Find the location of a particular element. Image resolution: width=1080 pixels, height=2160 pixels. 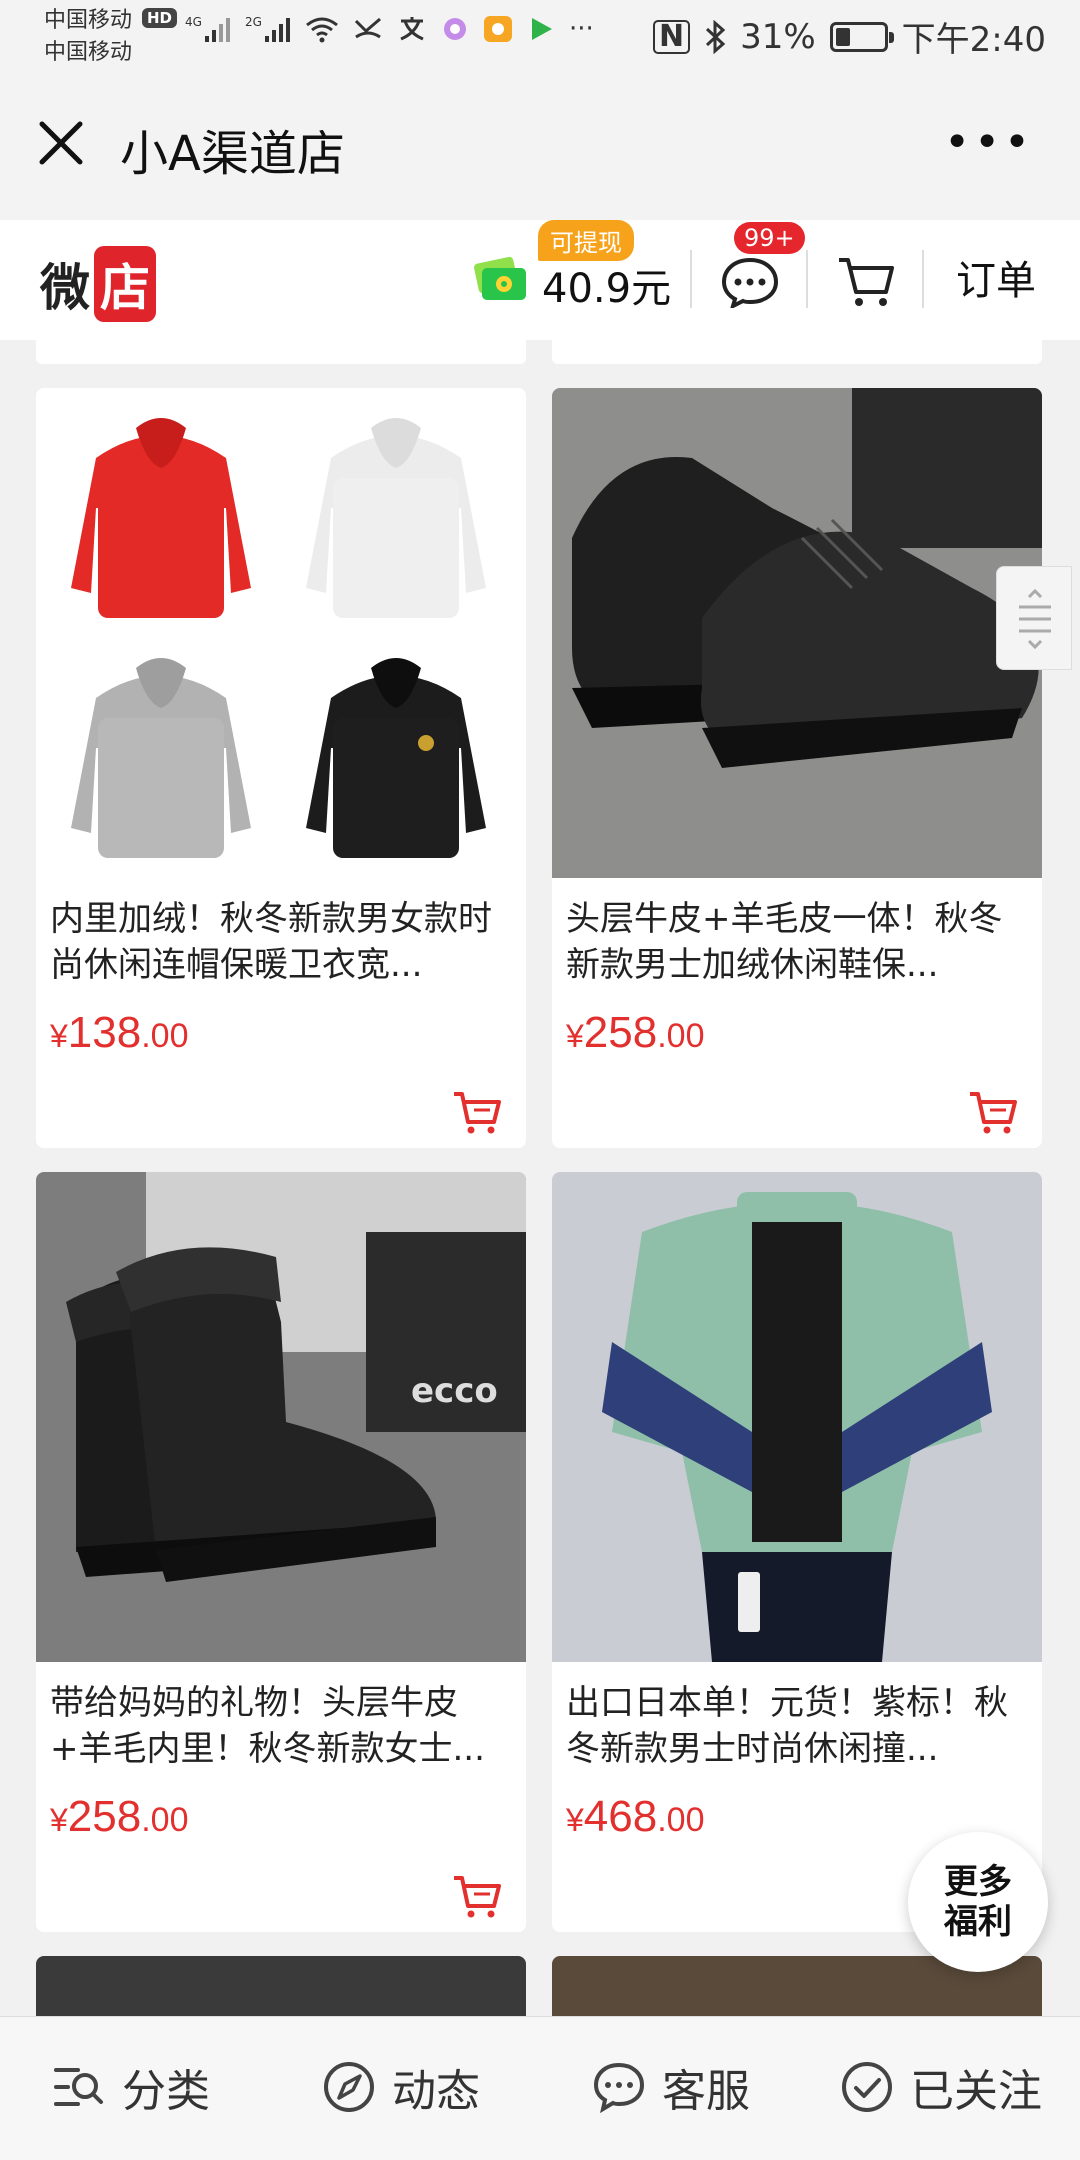

product-price: ¥138.00 is located at coordinates (119, 1033).